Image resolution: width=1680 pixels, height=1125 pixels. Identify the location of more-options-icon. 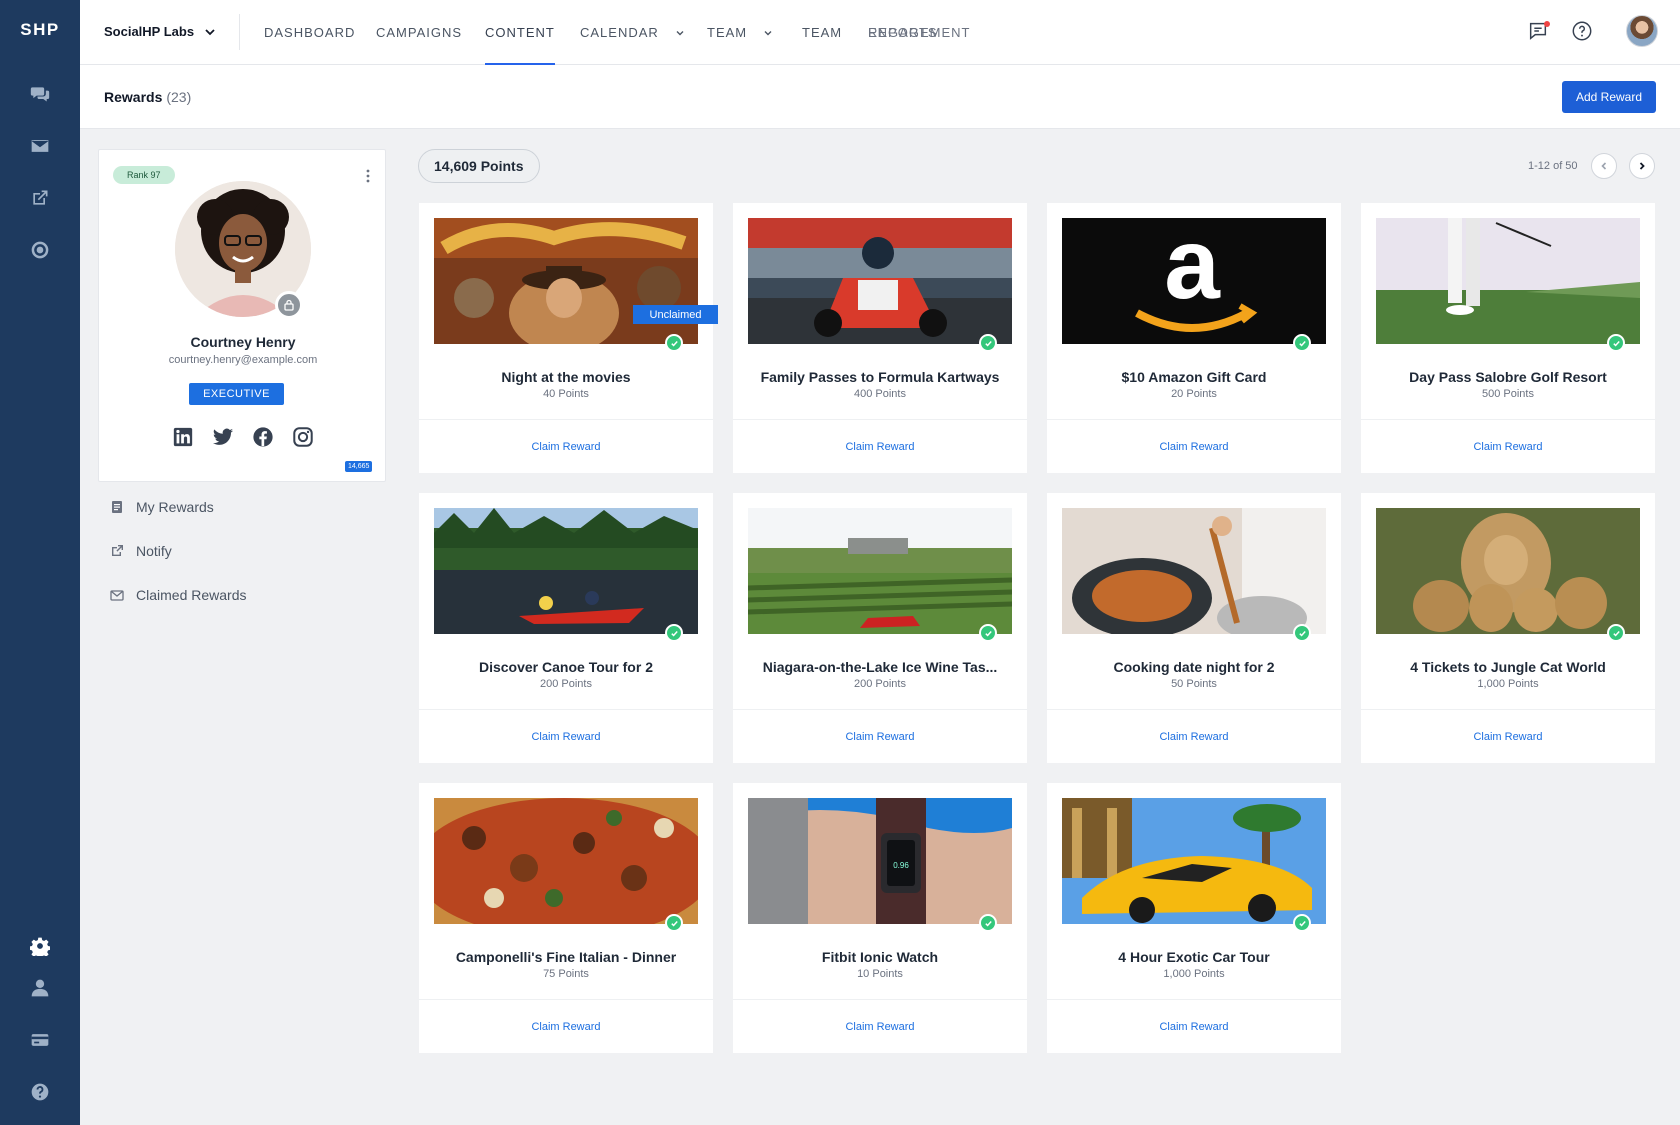
(368, 176).